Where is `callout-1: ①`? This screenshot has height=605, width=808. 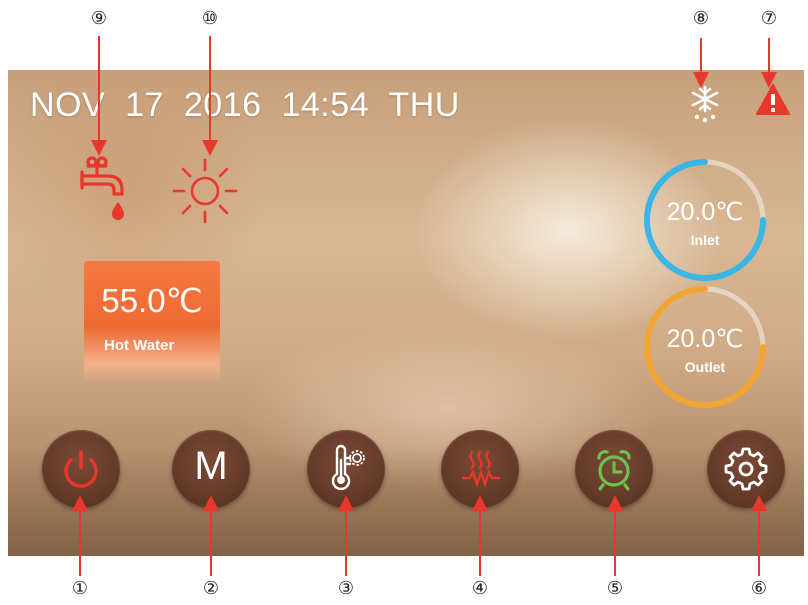
callout-1: ① is located at coordinates (80, 588).